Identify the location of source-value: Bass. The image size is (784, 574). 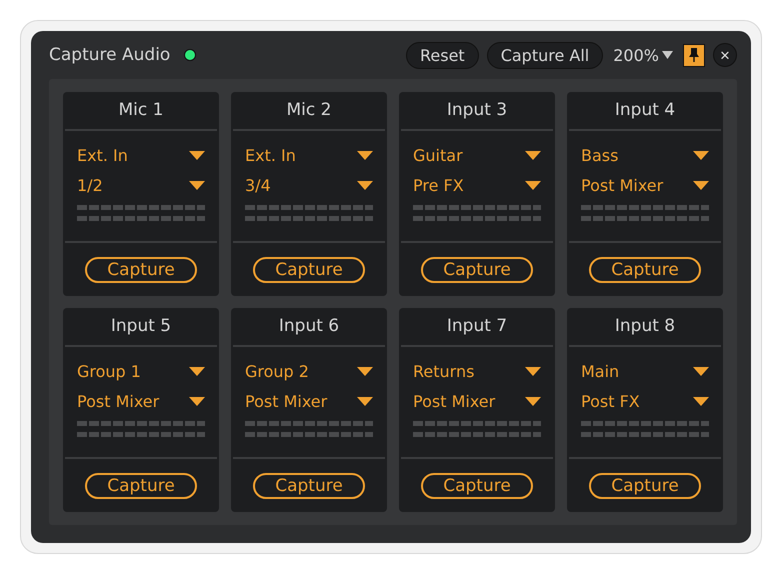
(599, 155).